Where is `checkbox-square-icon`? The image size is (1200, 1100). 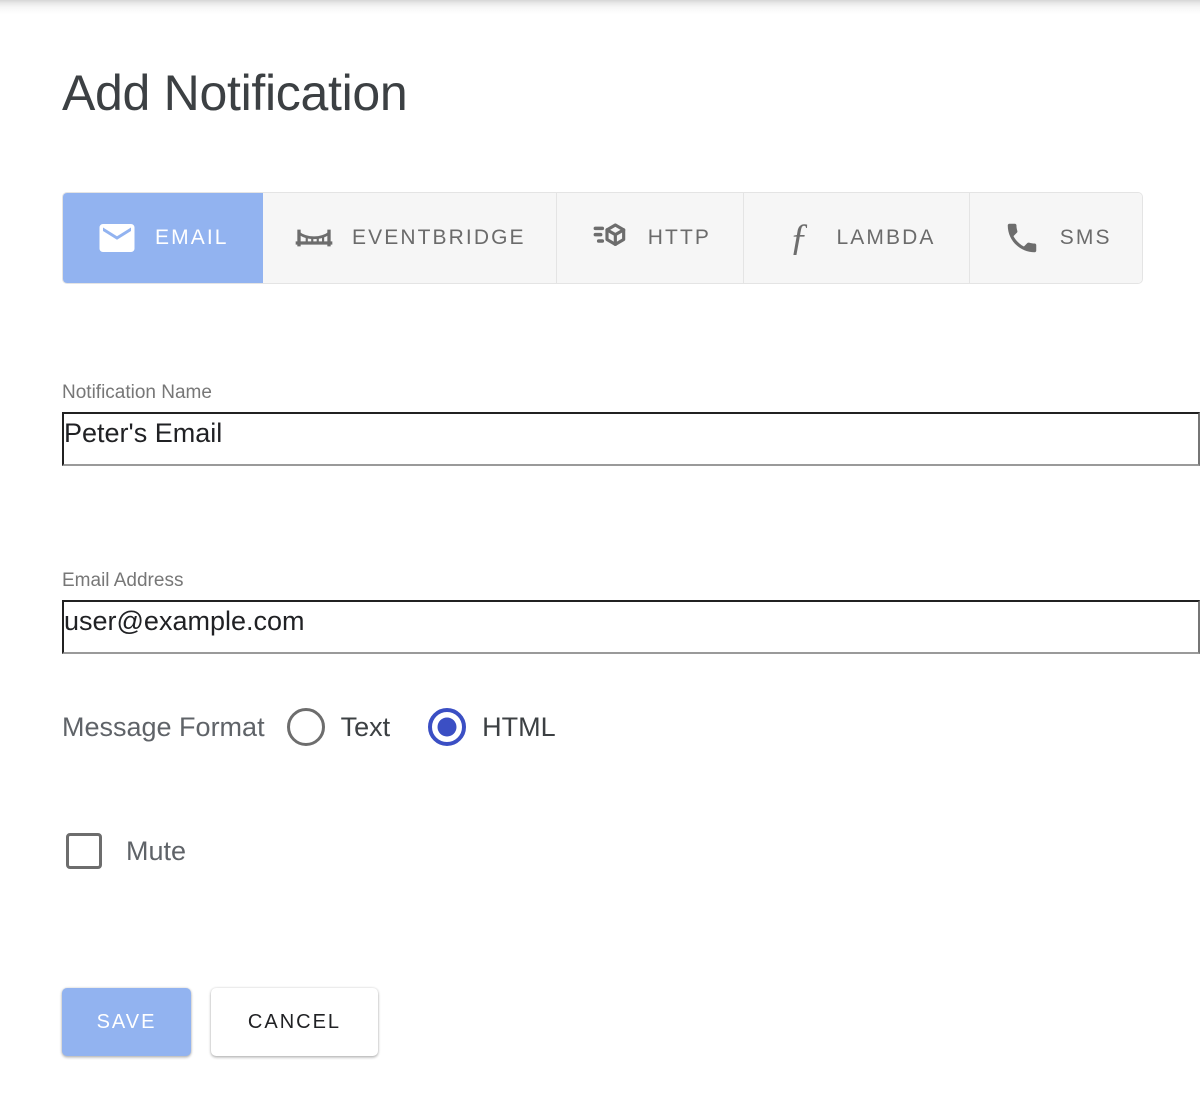
checkbox-square-icon is located at coordinates (84, 851).